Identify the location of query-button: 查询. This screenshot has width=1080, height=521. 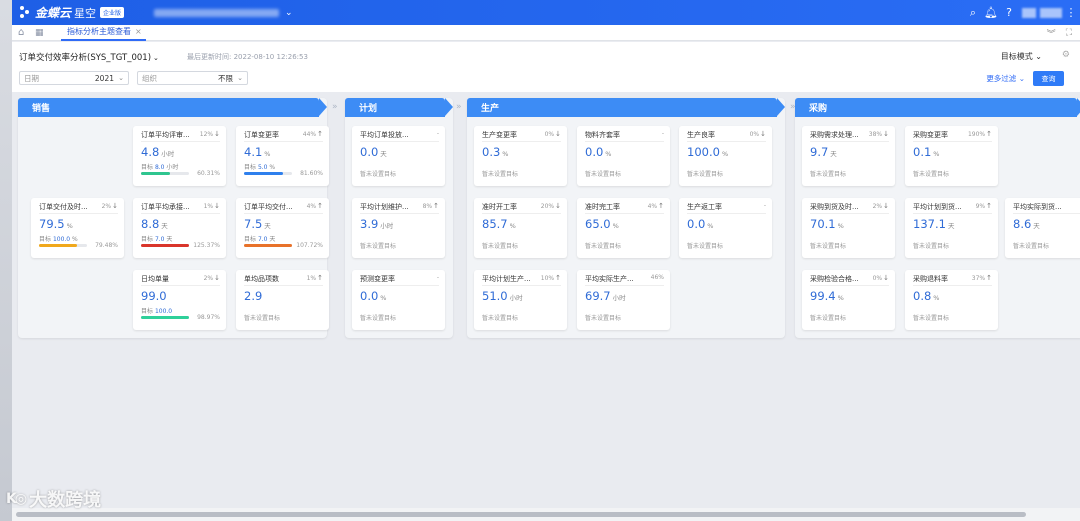
(1048, 78).